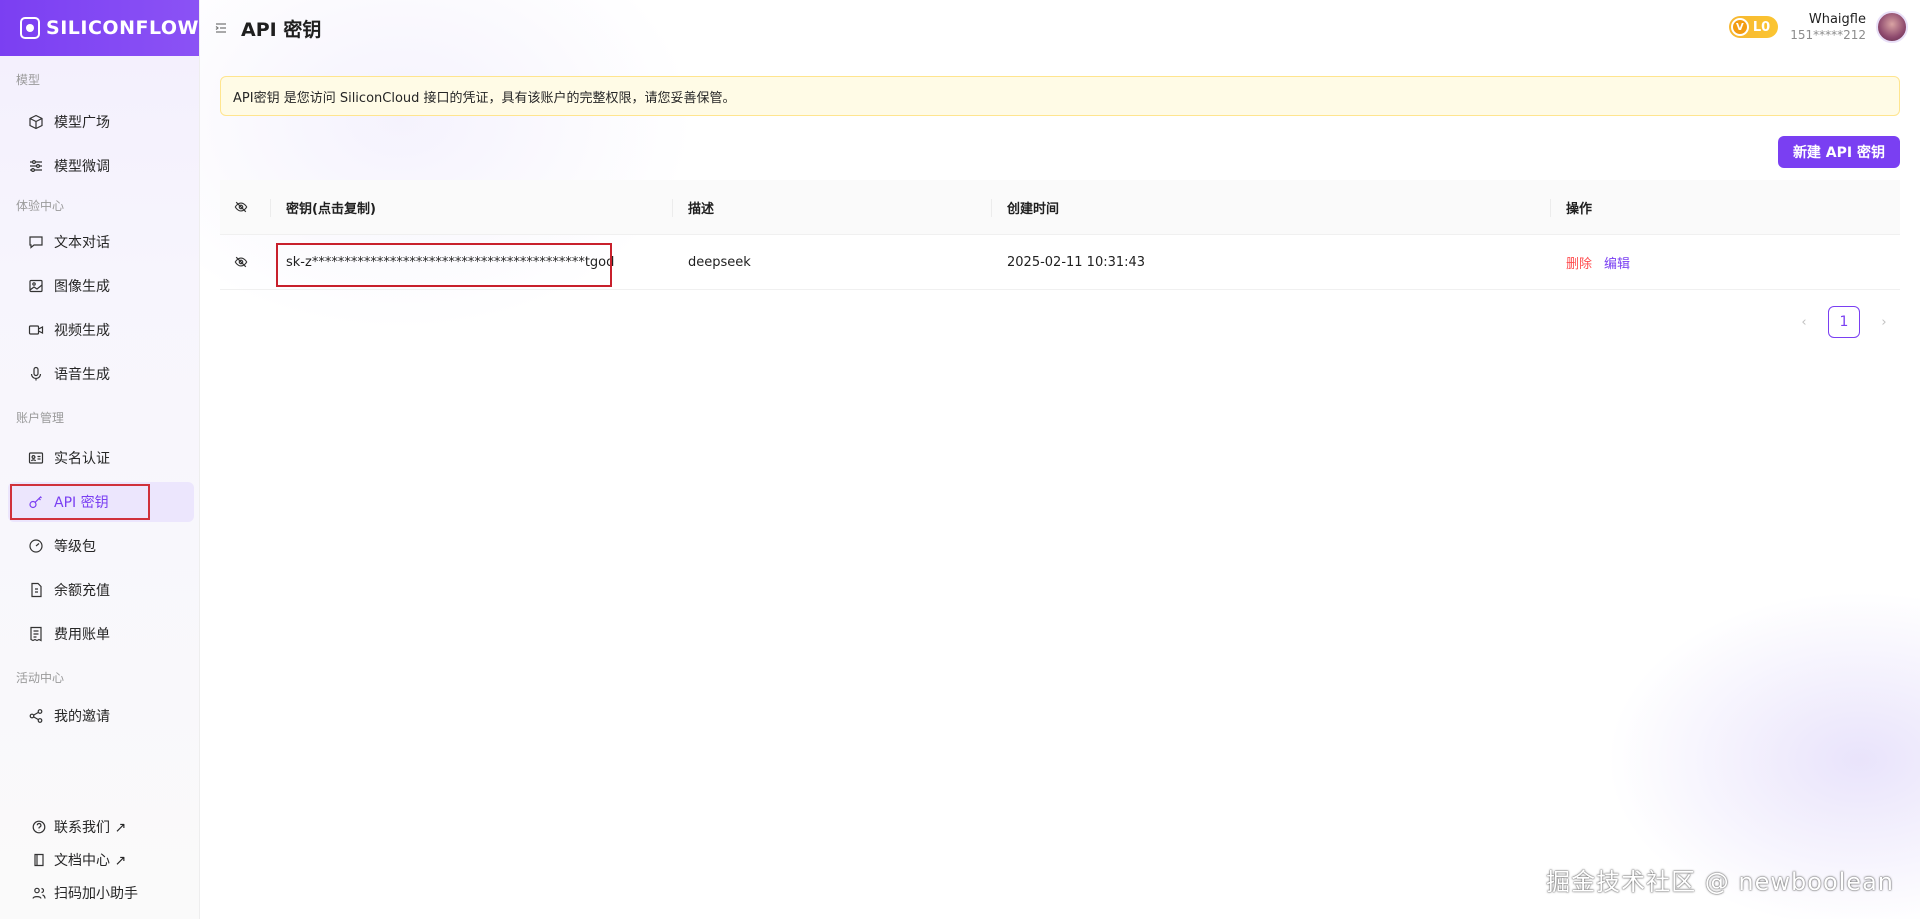 This screenshot has width=1920, height=919. I want to click on menu-collapse-icon, so click(222, 28).